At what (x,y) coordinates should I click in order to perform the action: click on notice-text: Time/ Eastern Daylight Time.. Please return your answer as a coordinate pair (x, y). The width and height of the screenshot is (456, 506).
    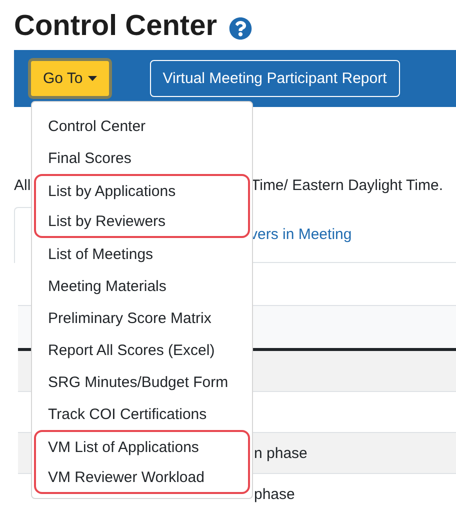
    Looking at the image, I should click on (347, 186).